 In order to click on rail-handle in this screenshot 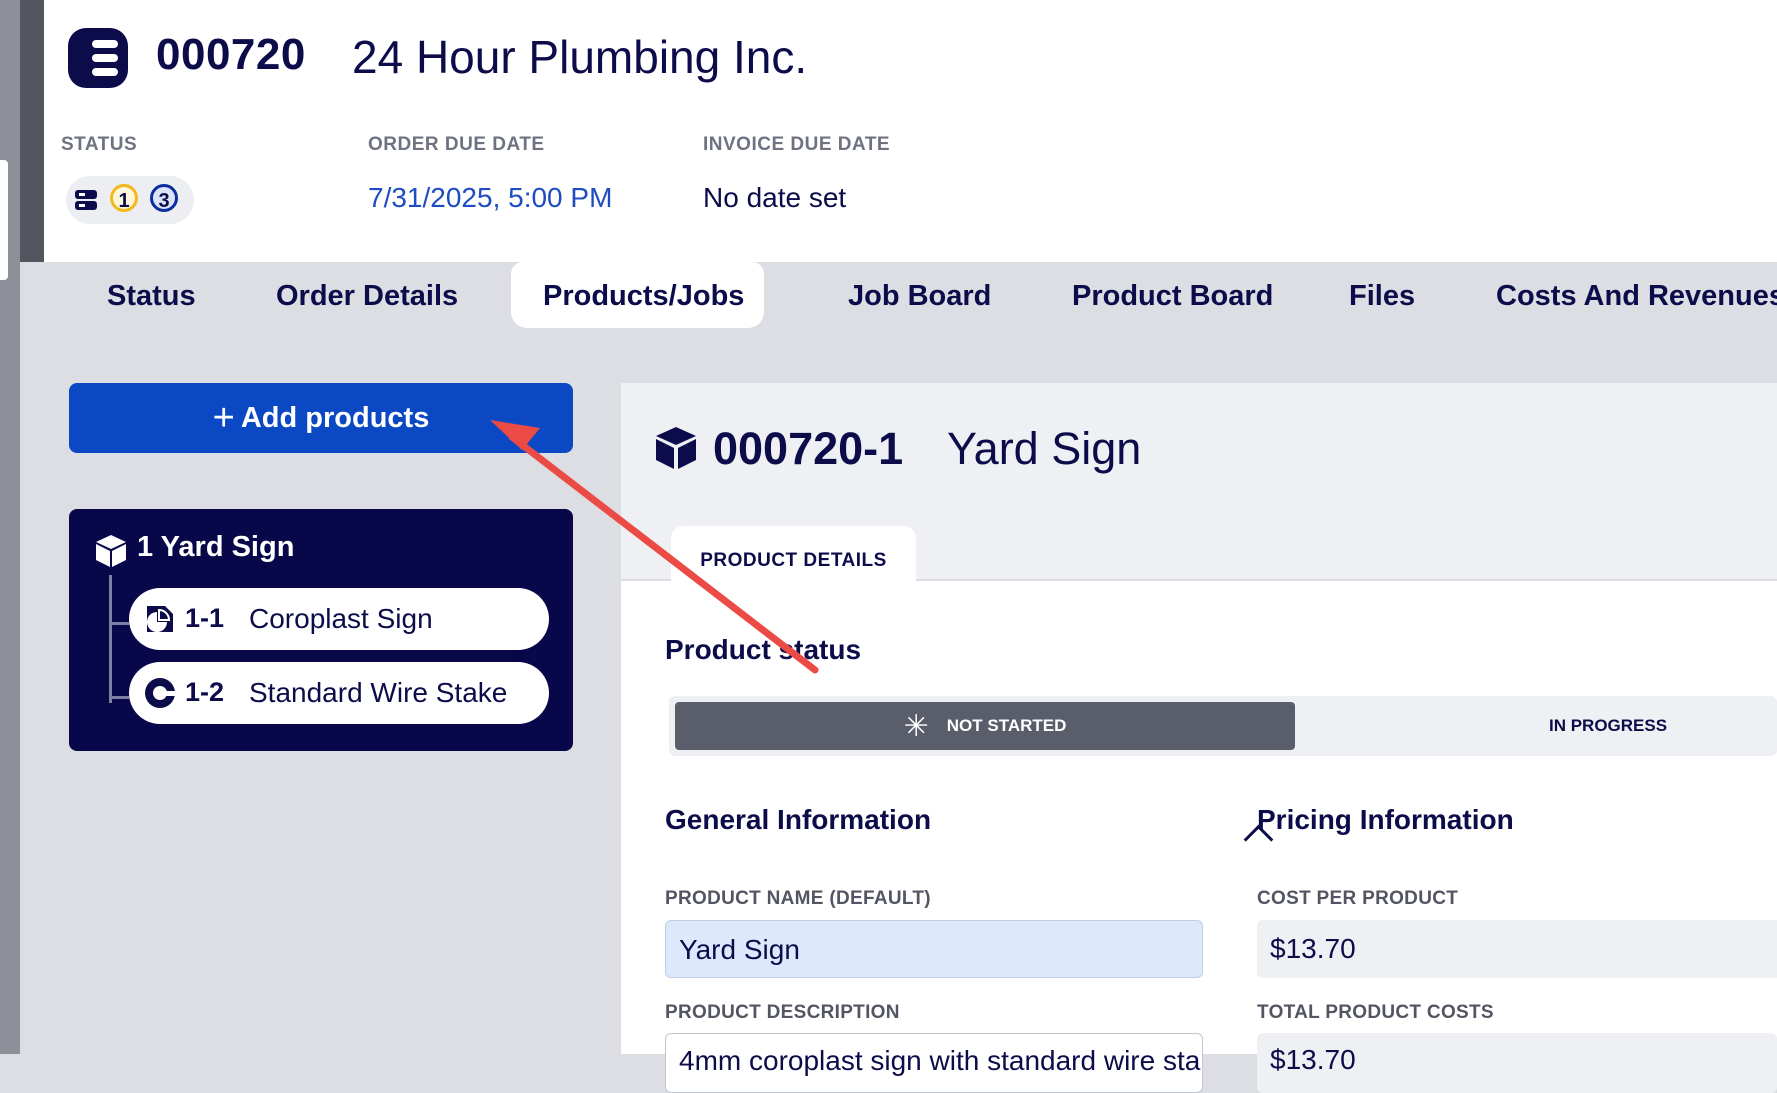, I will do `click(4, 220)`.